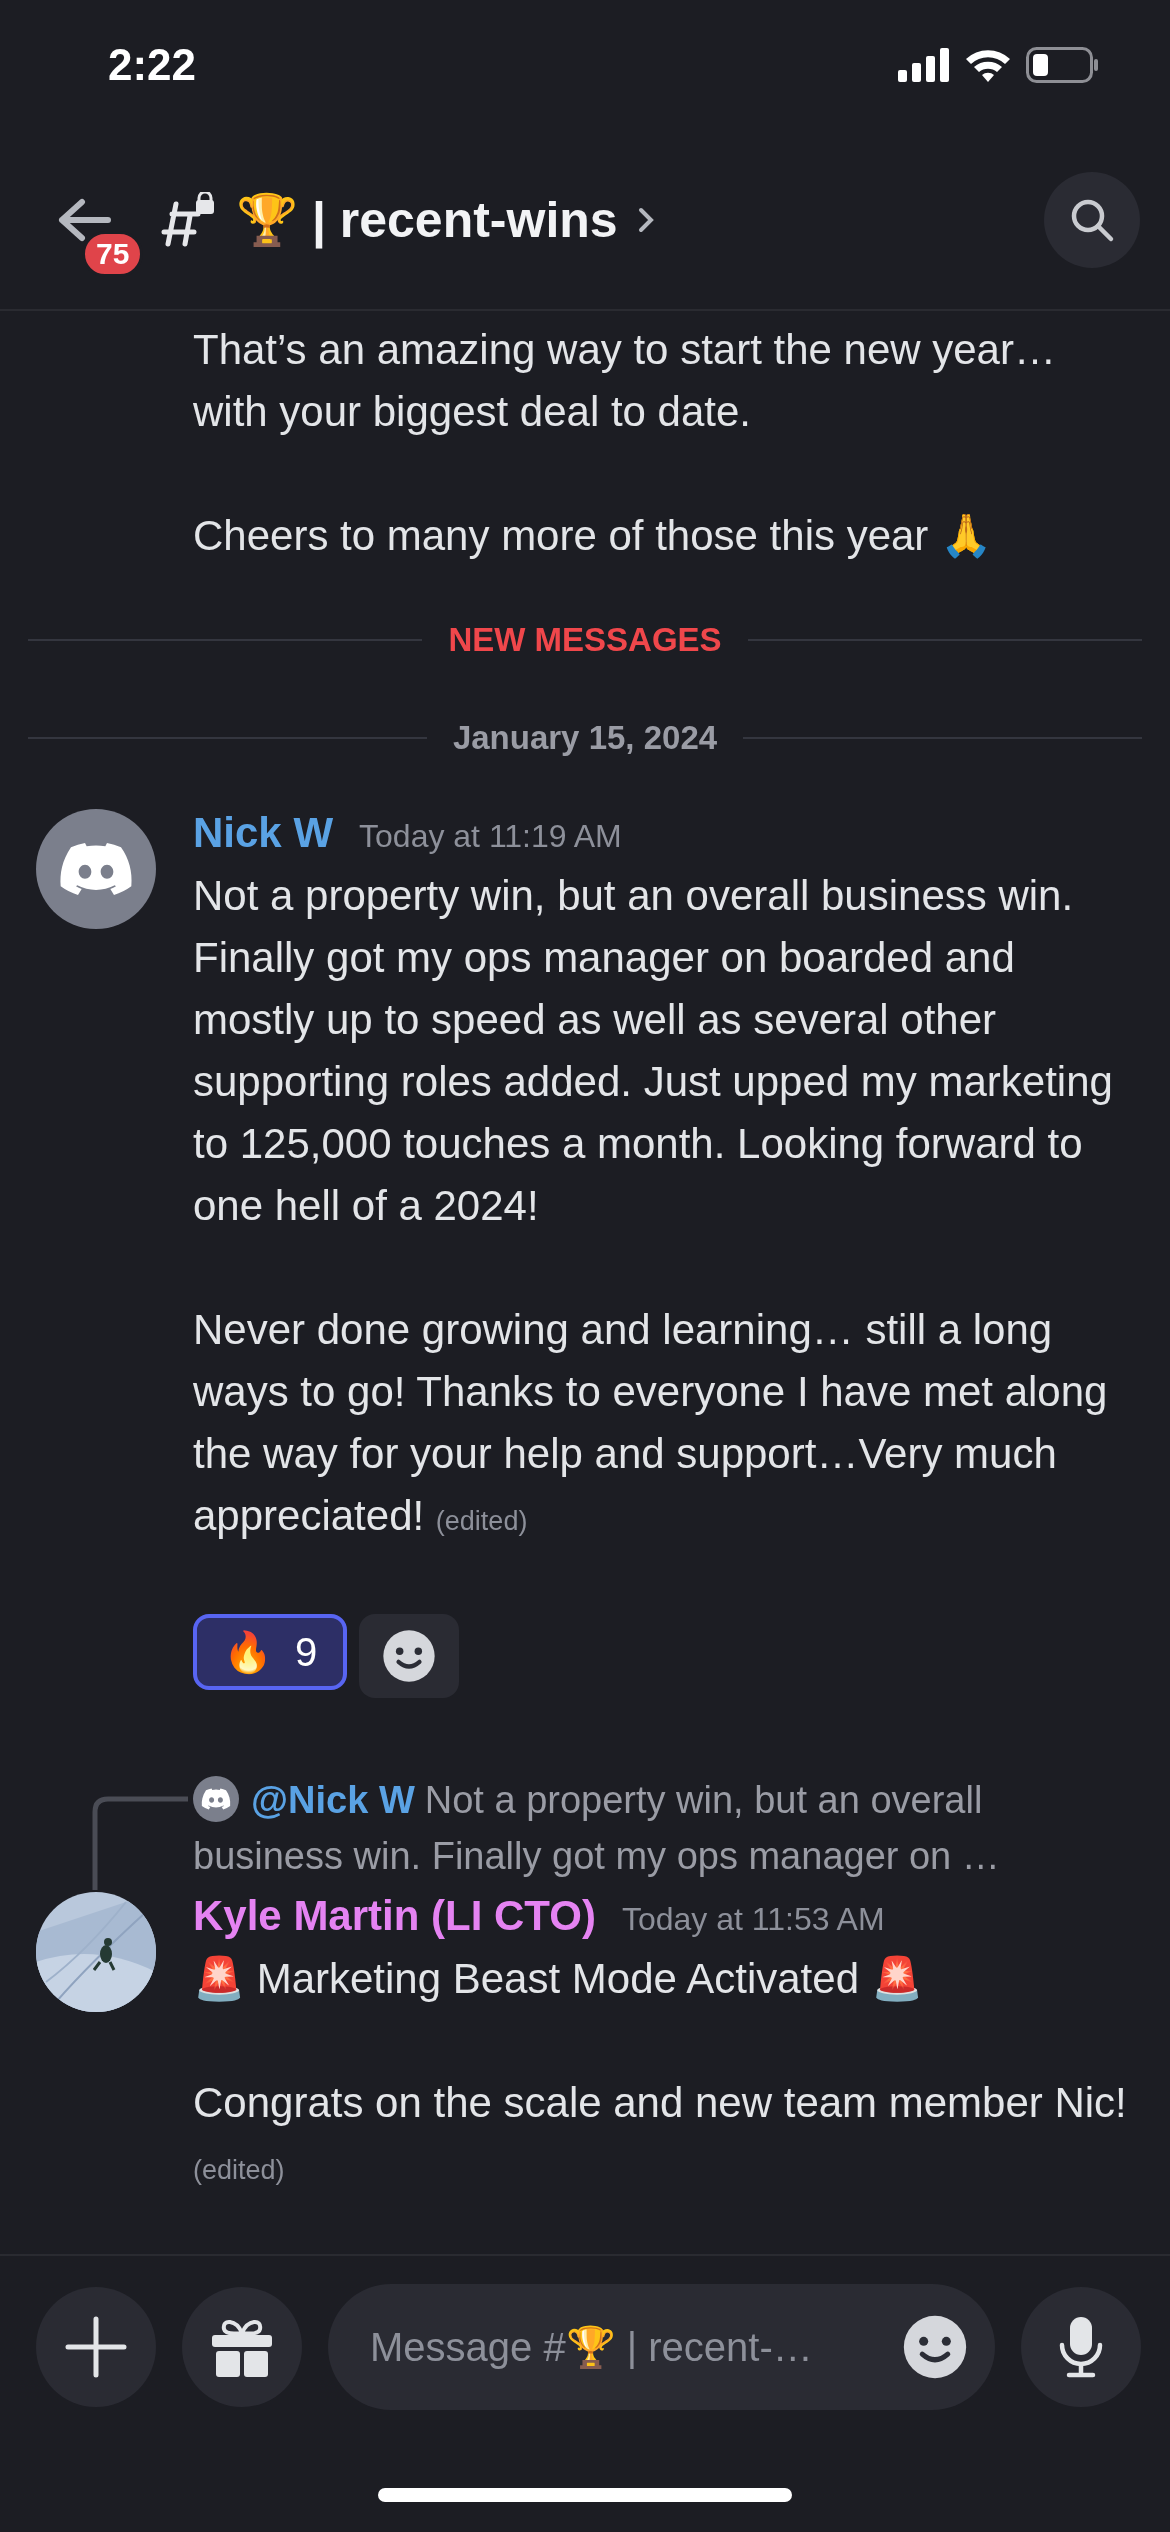 The width and height of the screenshot is (1170, 2532). What do you see at coordinates (1063, 65) in the screenshot?
I see `battery-icon` at bounding box center [1063, 65].